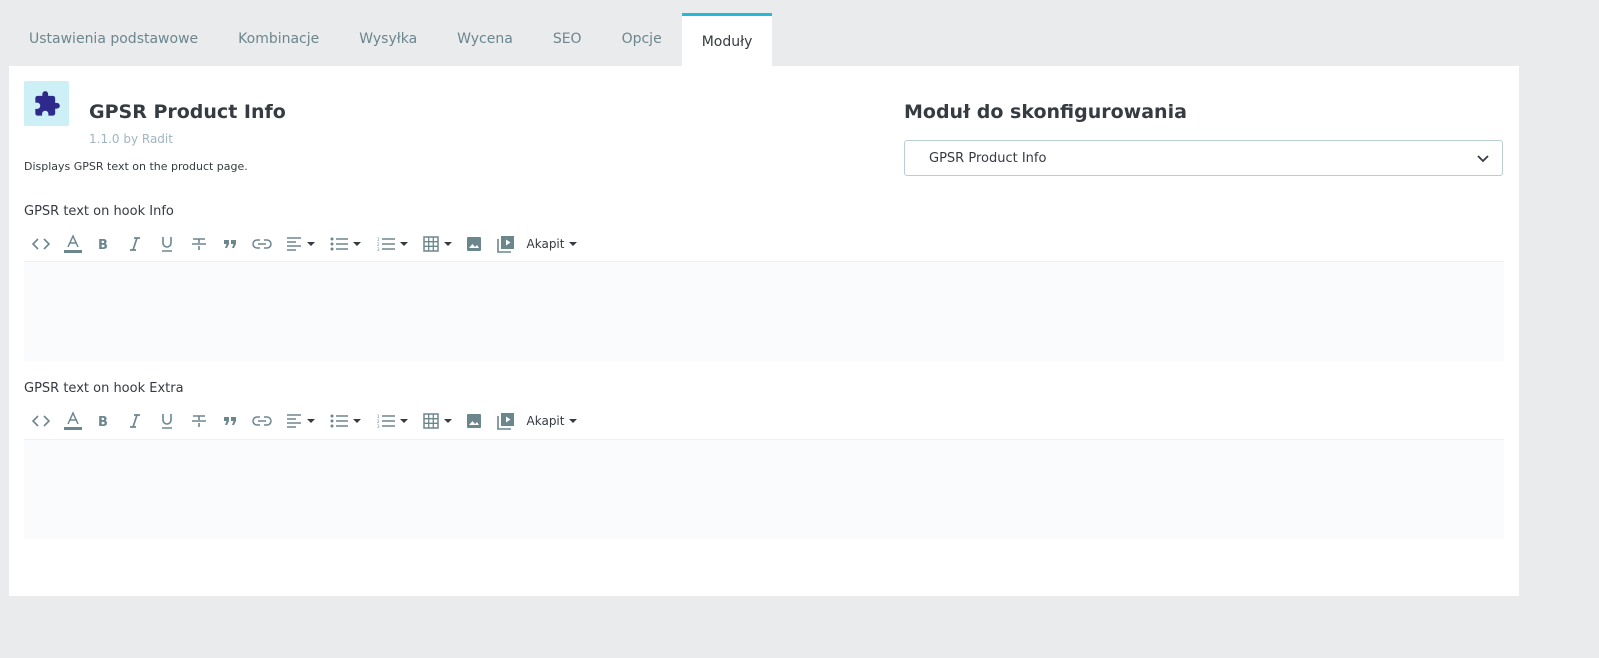 This screenshot has width=1599, height=658. Describe the element at coordinates (764, 311) in the screenshot. I see `editor-hook-info` at that location.